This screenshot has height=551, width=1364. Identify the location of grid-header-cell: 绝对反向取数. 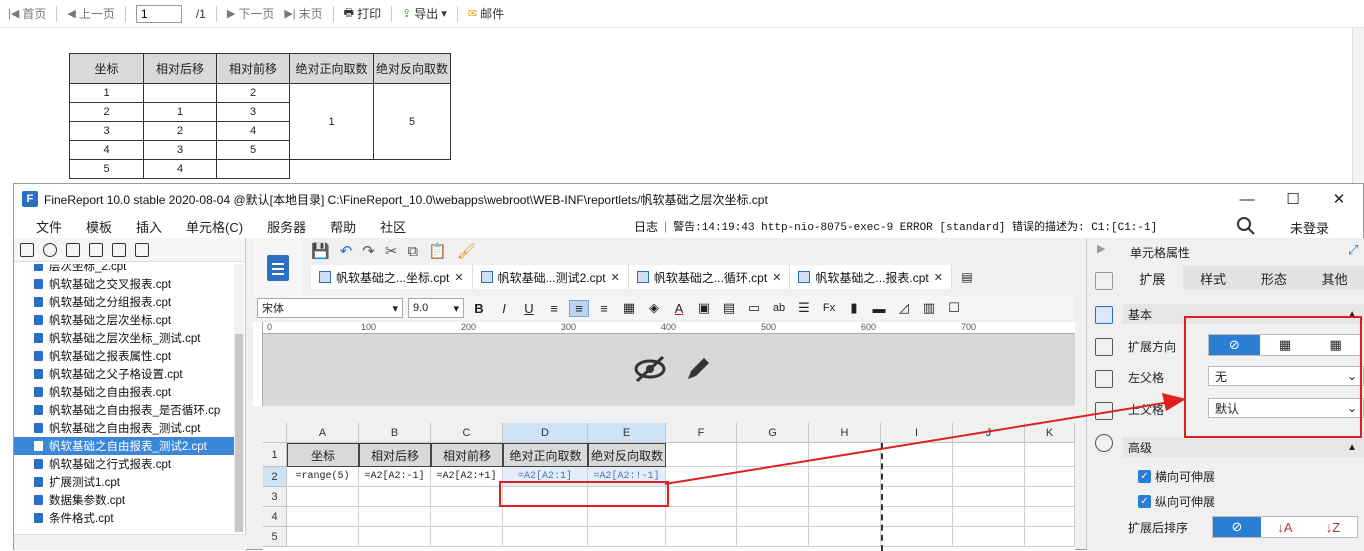
(627, 455).